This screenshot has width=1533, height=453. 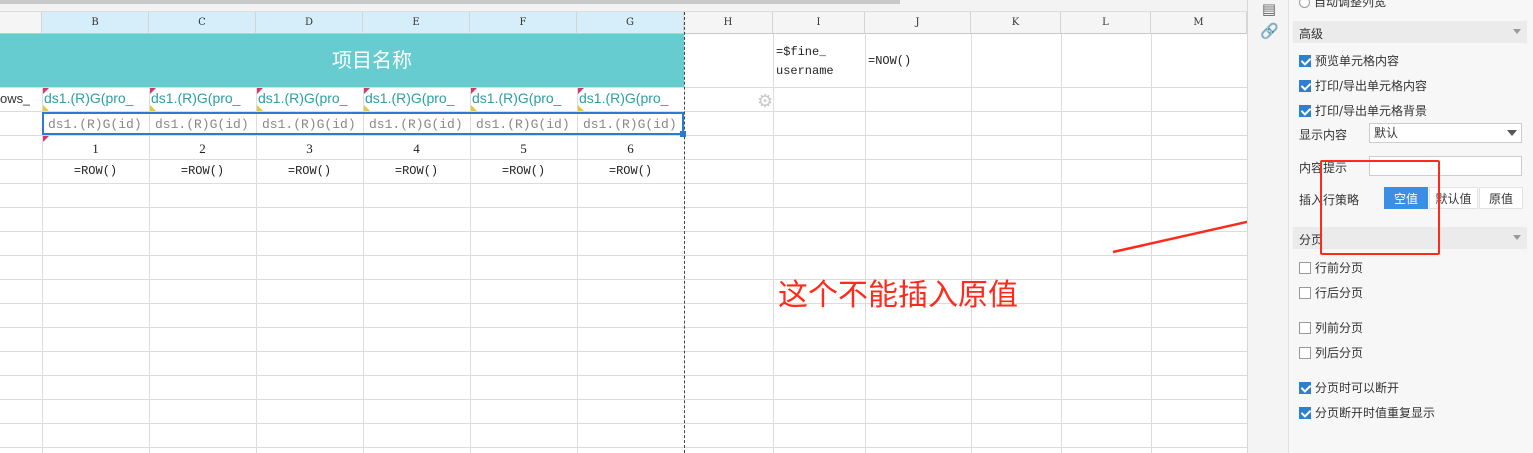 I want to click on col-after-option: 列后分页, so click(x=1331, y=352).